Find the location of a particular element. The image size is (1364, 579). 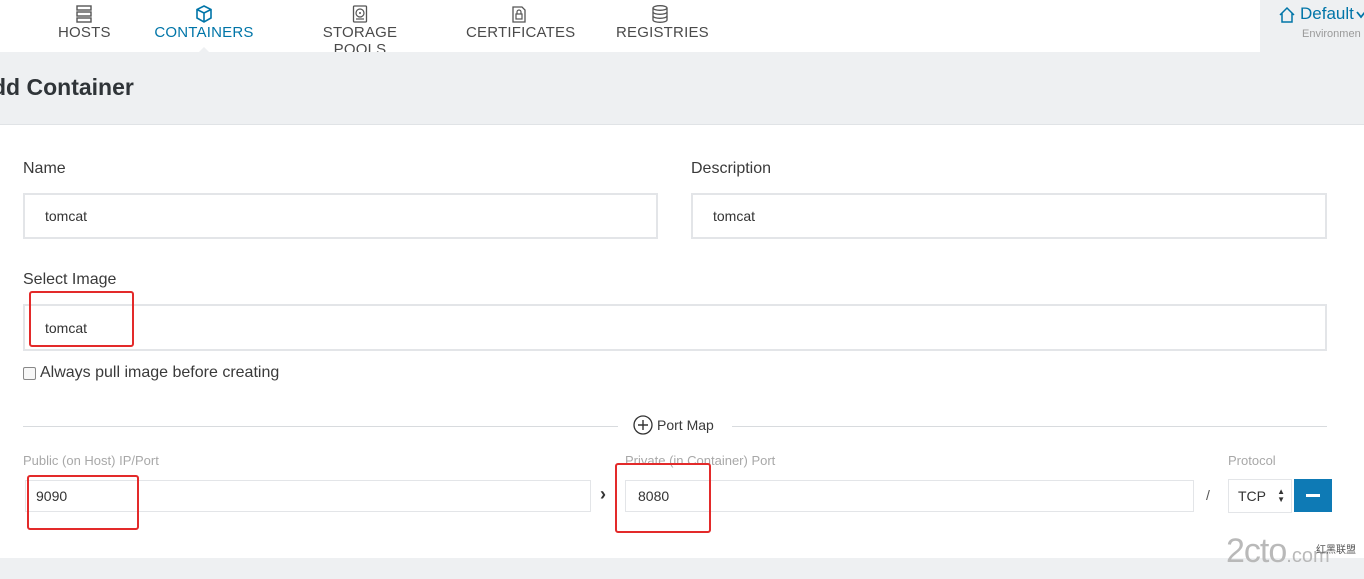

plus-circle-icon is located at coordinates (643, 425).